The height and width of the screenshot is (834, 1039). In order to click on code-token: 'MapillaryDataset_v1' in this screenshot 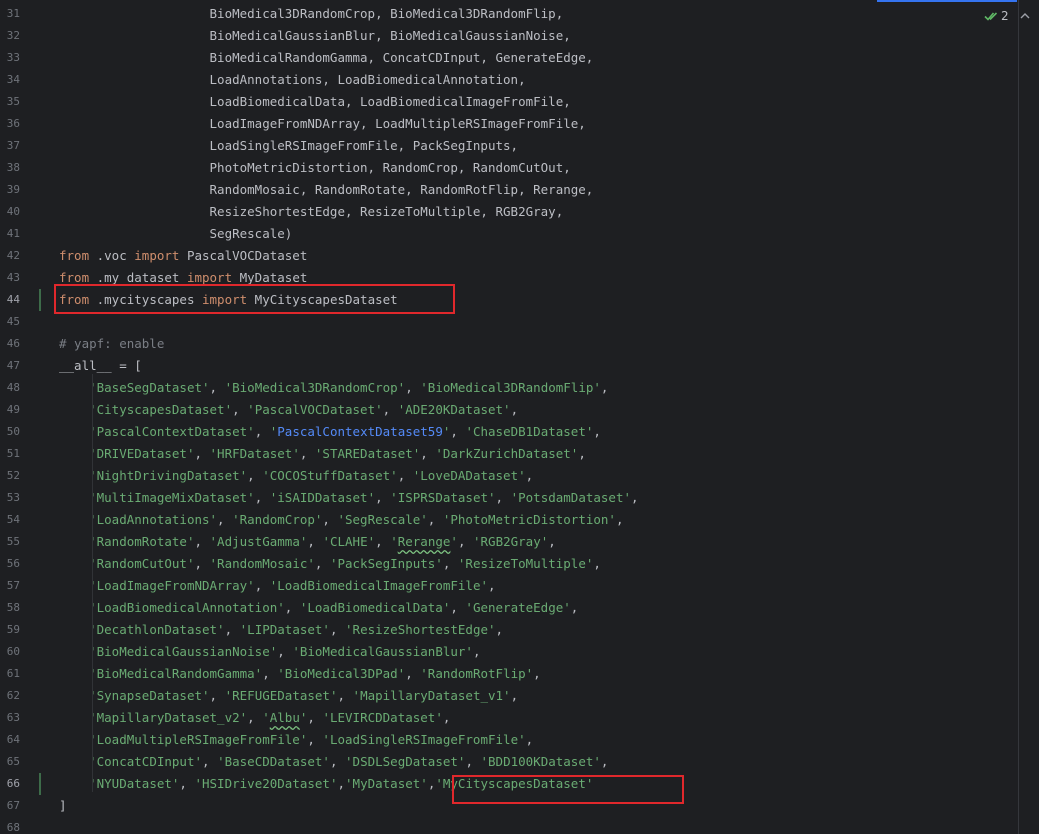, I will do `click(431, 695)`.